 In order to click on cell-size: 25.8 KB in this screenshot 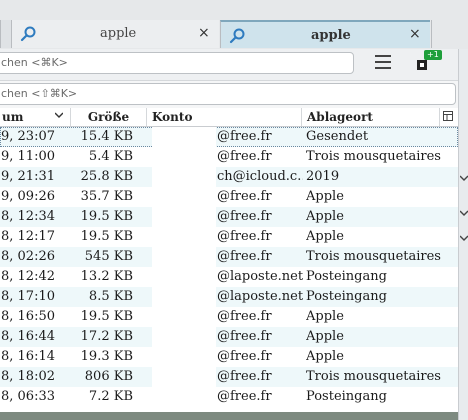, I will do `click(106, 176)`.